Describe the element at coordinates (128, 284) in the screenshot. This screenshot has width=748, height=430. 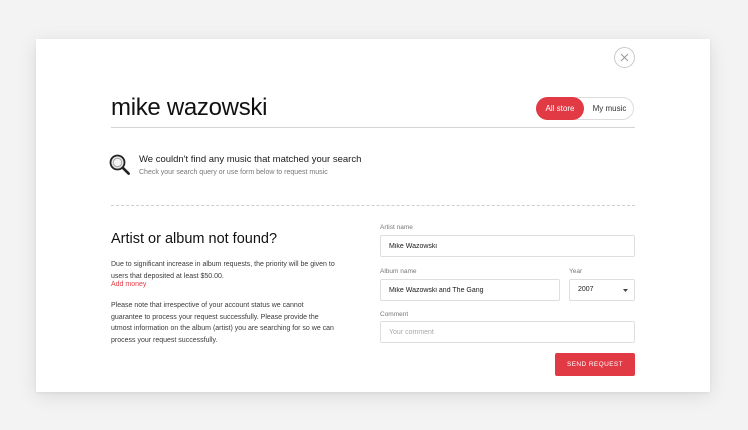
I see `add-money-link: Add money` at that location.